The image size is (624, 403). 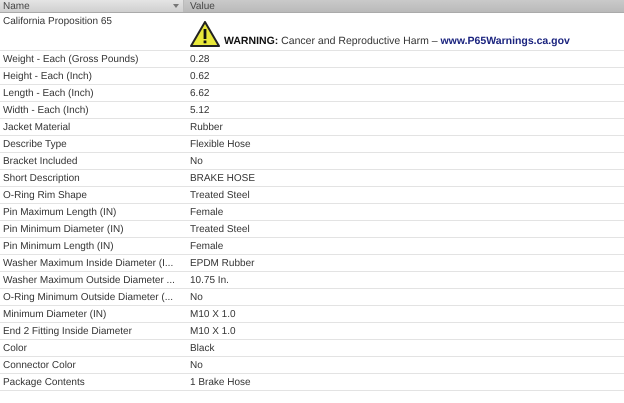 What do you see at coordinates (39, 365) in the screenshot?
I see `table-cell: Connector Color` at bounding box center [39, 365].